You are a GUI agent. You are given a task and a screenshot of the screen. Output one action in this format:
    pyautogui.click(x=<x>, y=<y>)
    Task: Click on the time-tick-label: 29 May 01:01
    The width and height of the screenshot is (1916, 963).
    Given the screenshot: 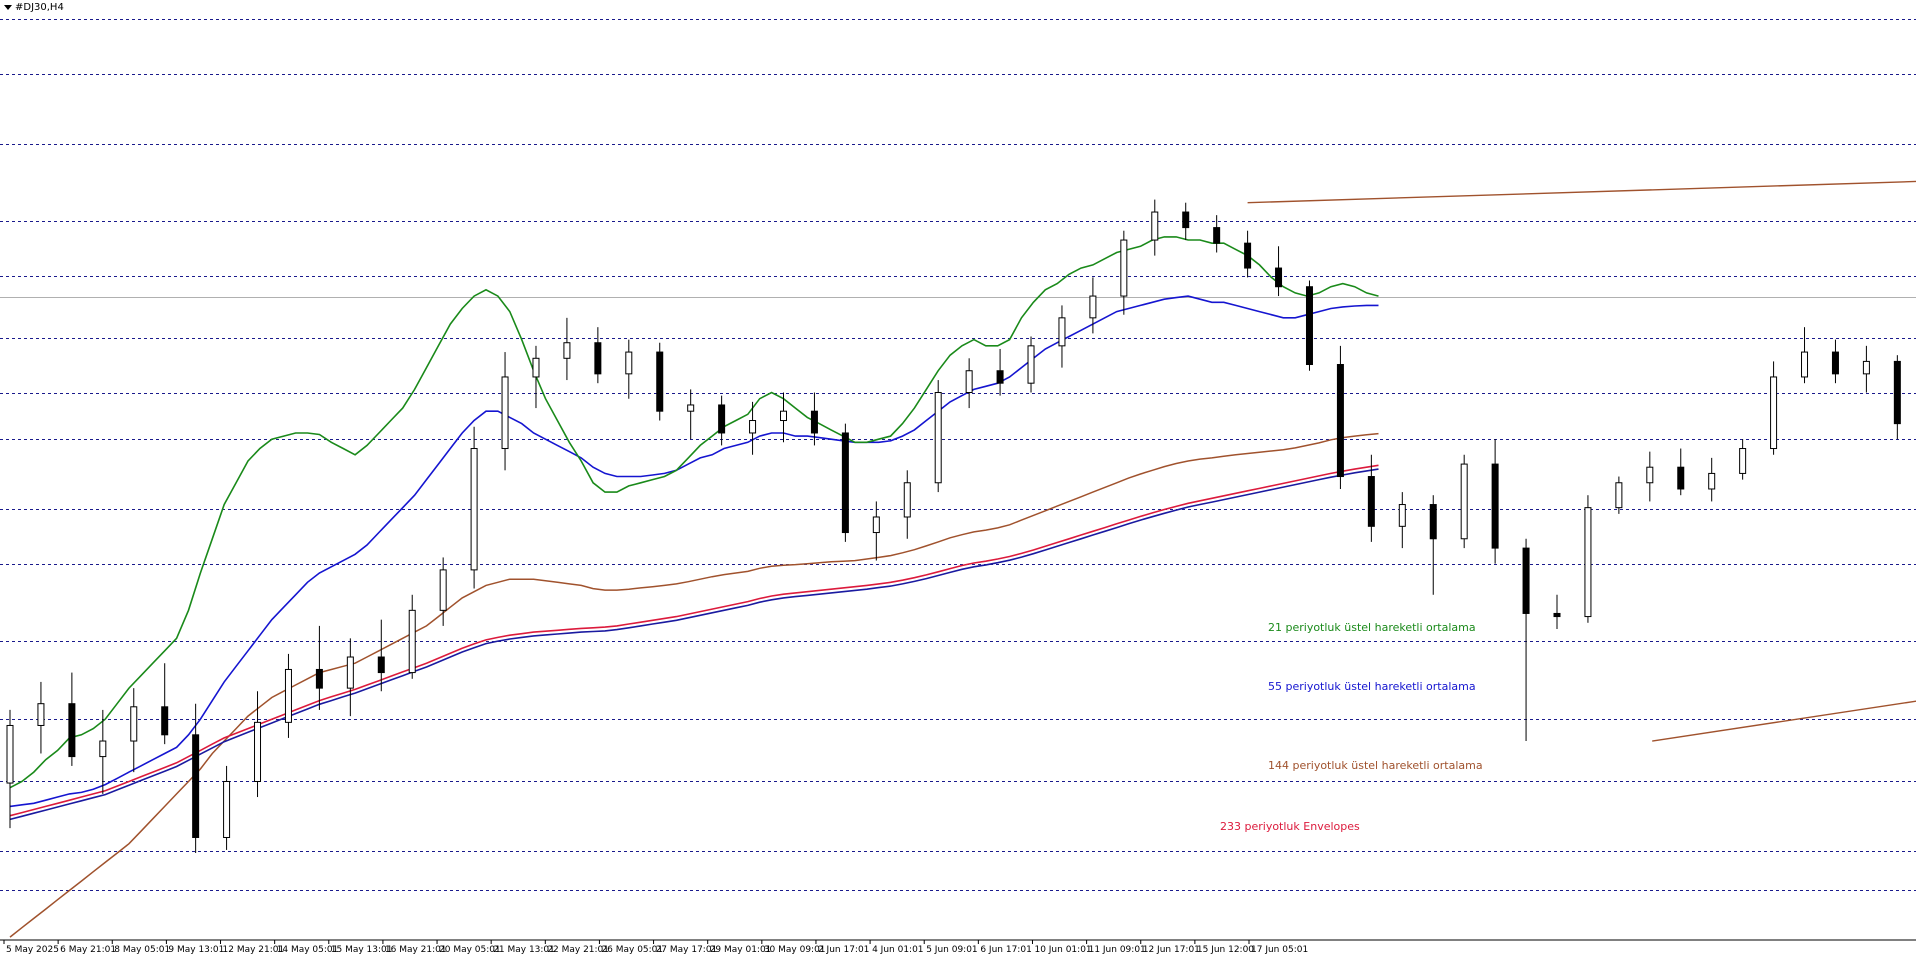 What is the action you would take?
    pyautogui.click(x=741, y=950)
    